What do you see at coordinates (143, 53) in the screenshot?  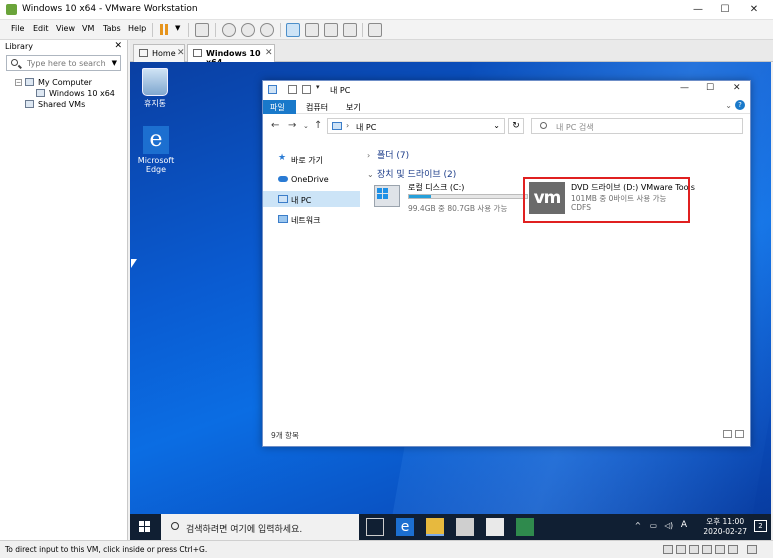 I see `home-icon` at bounding box center [143, 53].